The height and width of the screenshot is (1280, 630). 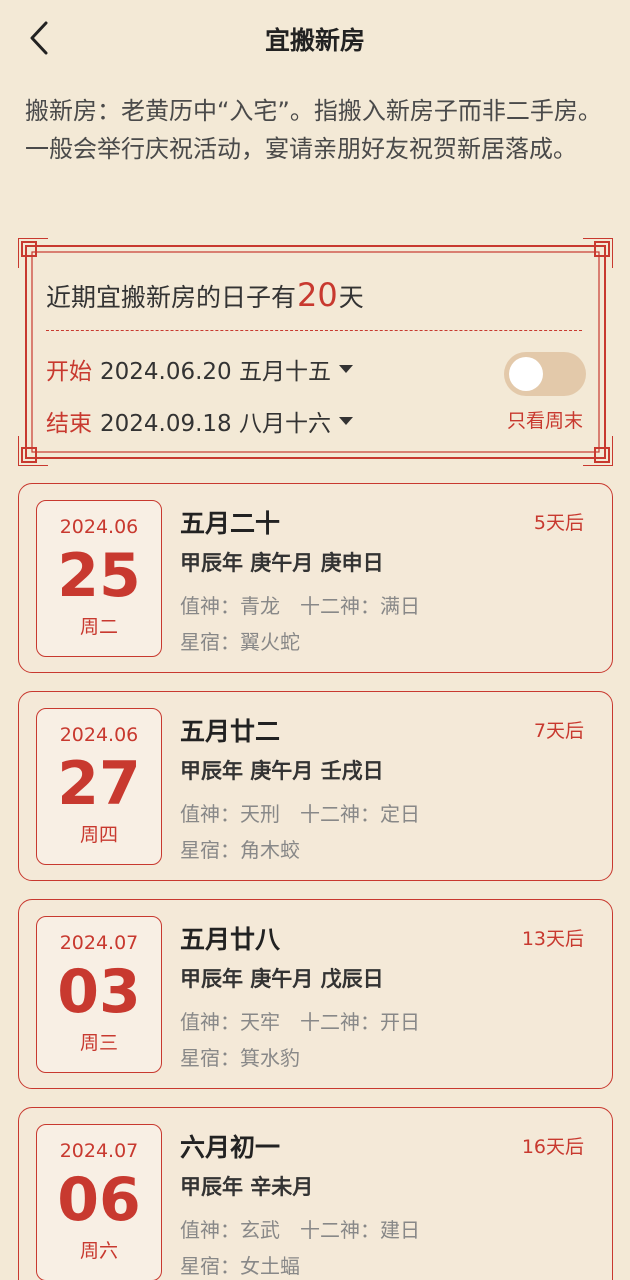 I want to click on xingxiu-text: 星宿：箕水豹, so click(x=240, y=1058).